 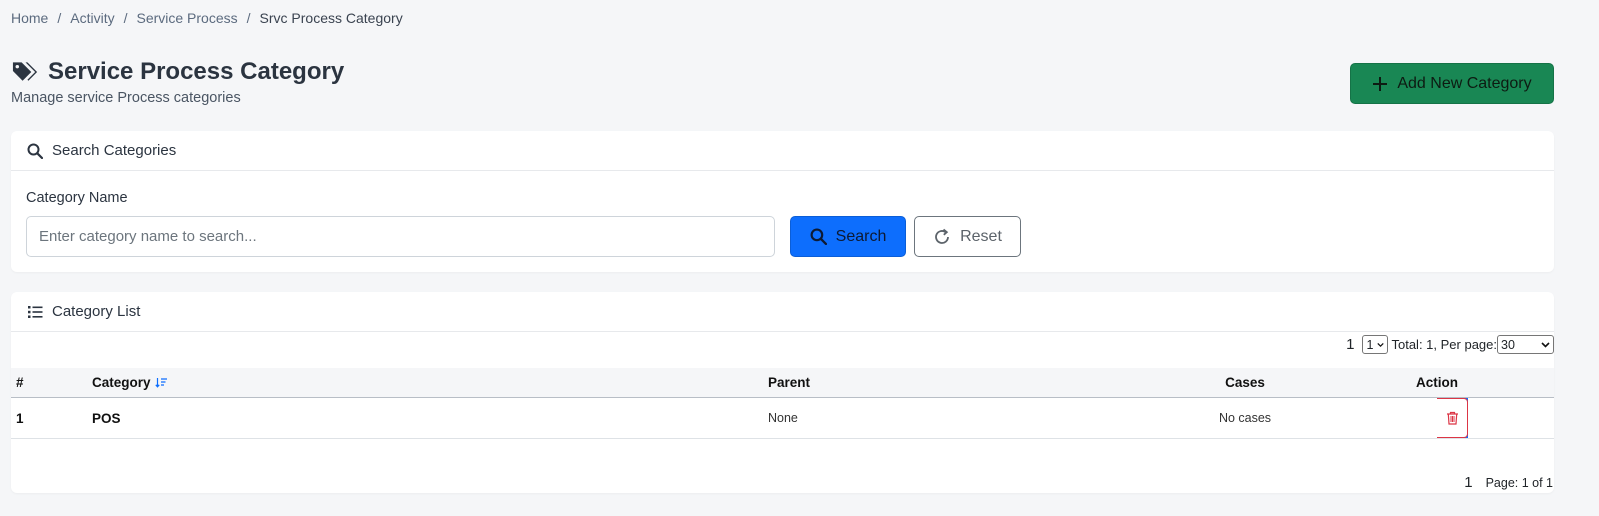 What do you see at coordinates (29, 18) in the screenshot?
I see `breadcrumb-home: Home` at bounding box center [29, 18].